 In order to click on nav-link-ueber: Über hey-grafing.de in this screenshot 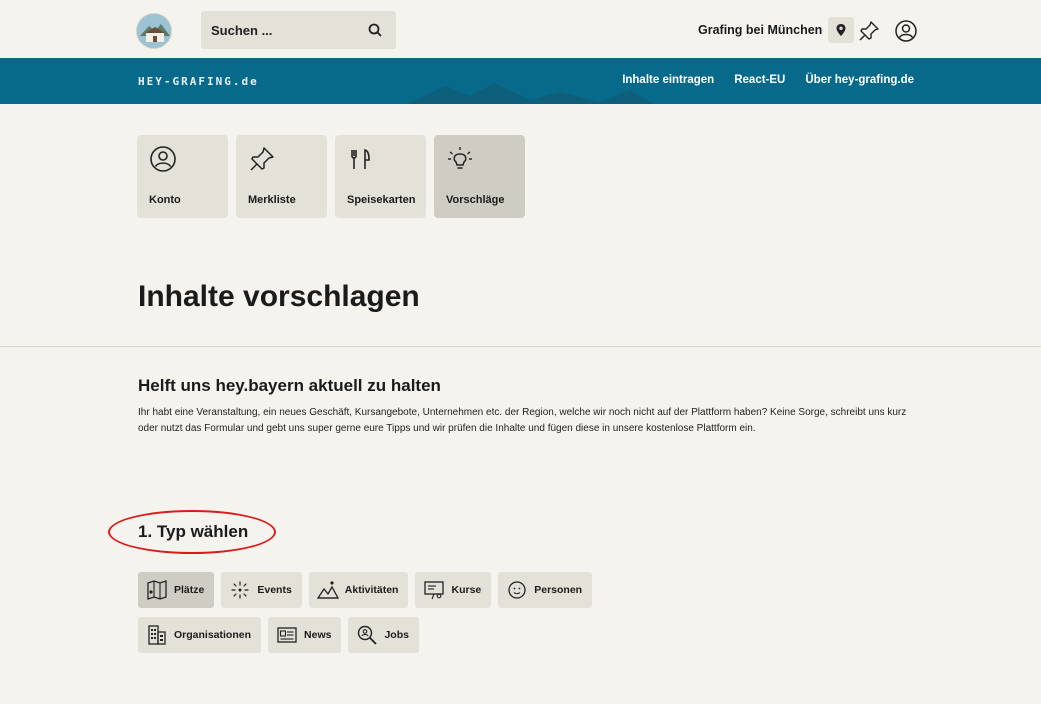, I will do `click(859, 80)`.